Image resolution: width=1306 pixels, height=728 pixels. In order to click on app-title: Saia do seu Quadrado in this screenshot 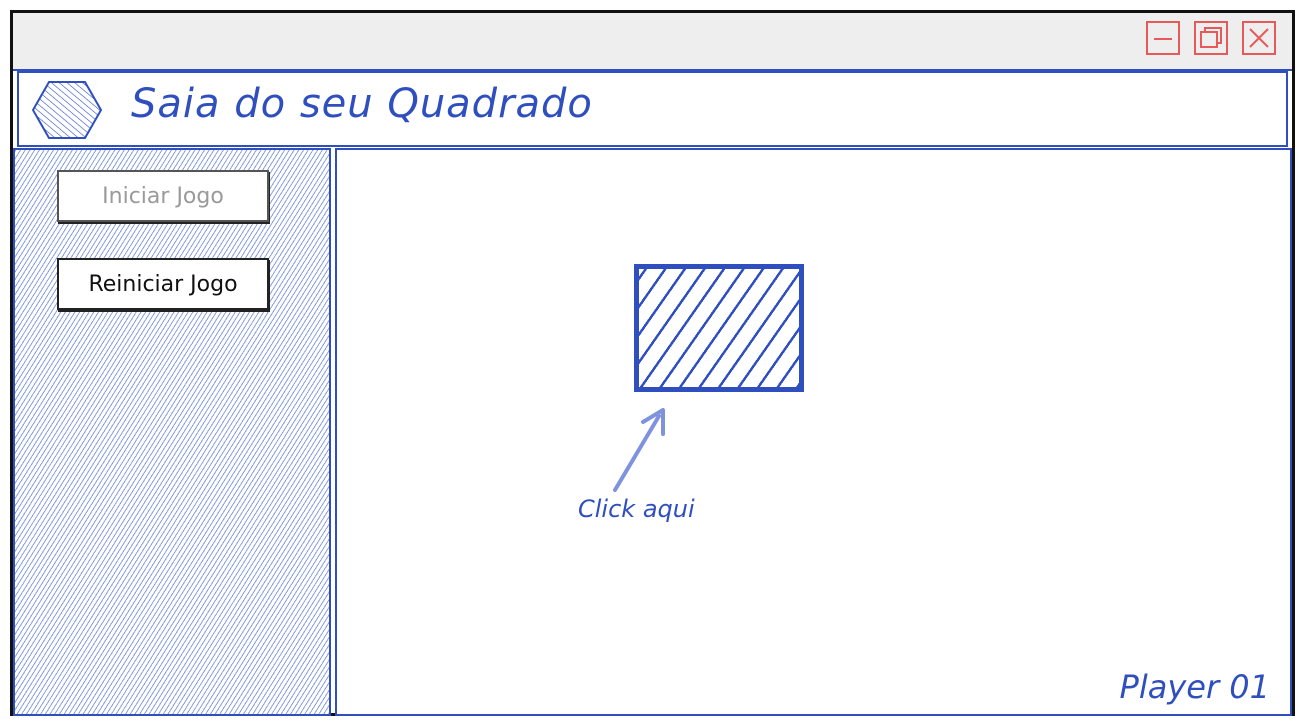, I will do `click(362, 104)`.